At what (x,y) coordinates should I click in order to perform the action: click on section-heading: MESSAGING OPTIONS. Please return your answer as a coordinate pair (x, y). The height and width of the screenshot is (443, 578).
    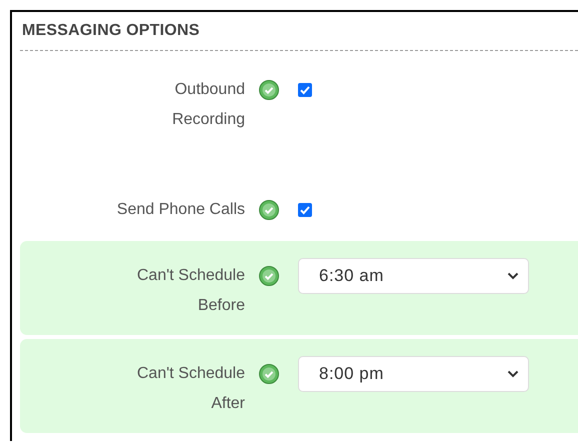
    Looking at the image, I should click on (111, 31).